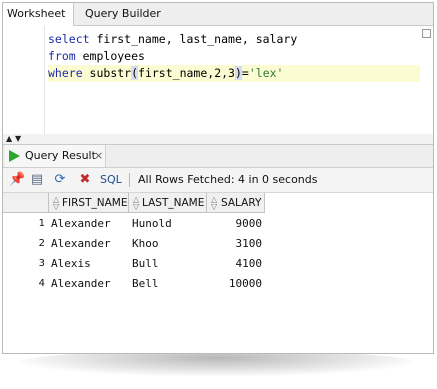 Image resolution: width=437 pixels, height=389 pixels. What do you see at coordinates (62, 56) in the screenshot?
I see `sql-keyword: from` at bounding box center [62, 56].